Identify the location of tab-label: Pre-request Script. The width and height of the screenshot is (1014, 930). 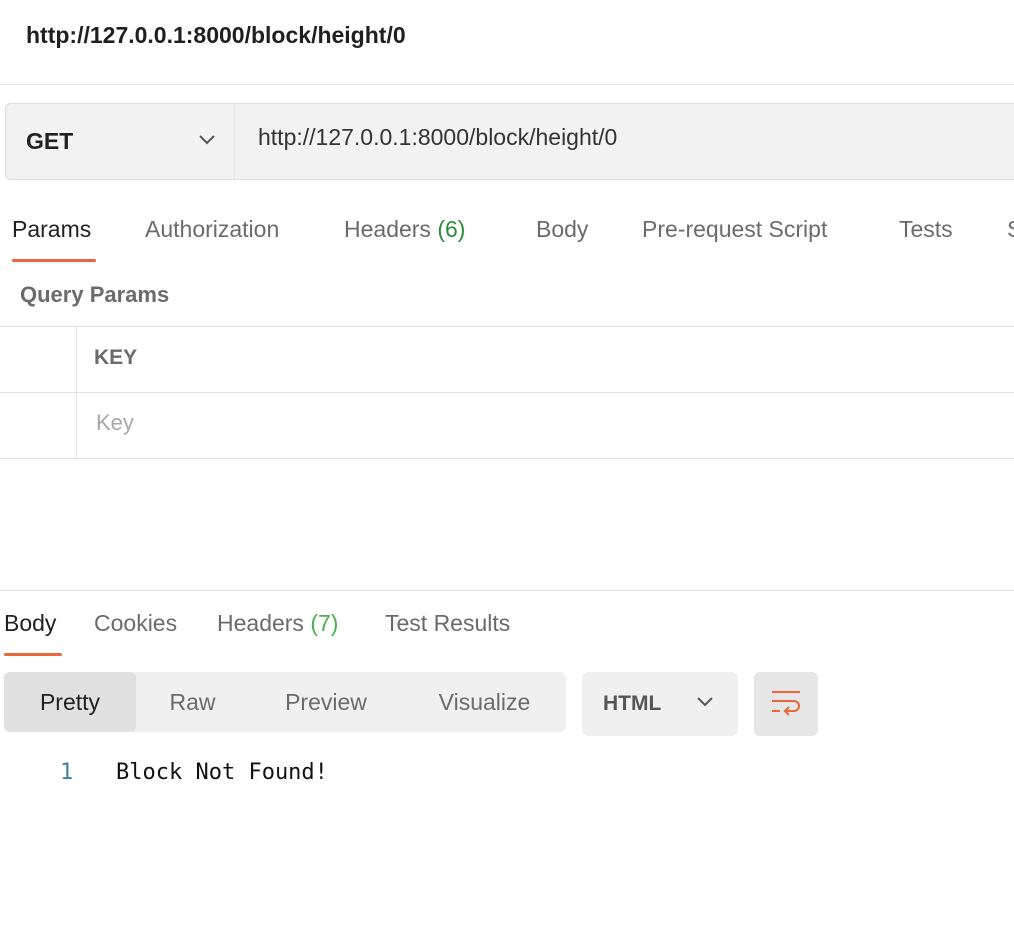
(735, 229).